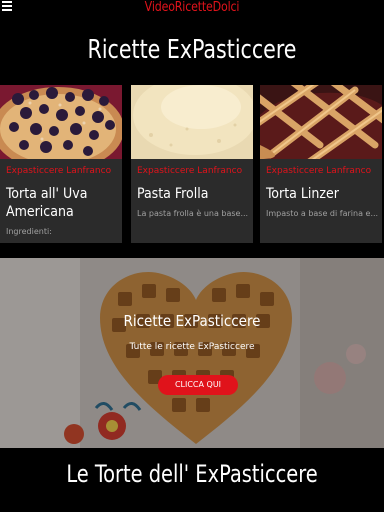 This screenshot has width=384, height=512. What do you see at coordinates (198, 385) in the screenshot?
I see `clicca-qui-button: CLICCA QUI` at bounding box center [198, 385].